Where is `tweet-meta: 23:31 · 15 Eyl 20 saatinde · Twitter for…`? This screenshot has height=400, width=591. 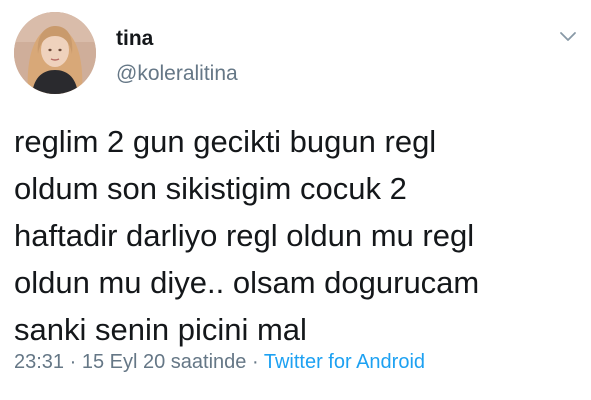 tweet-meta: 23:31 · 15 Eyl 20 saatinde · Twitter for… is located at coordinates (219, 362).